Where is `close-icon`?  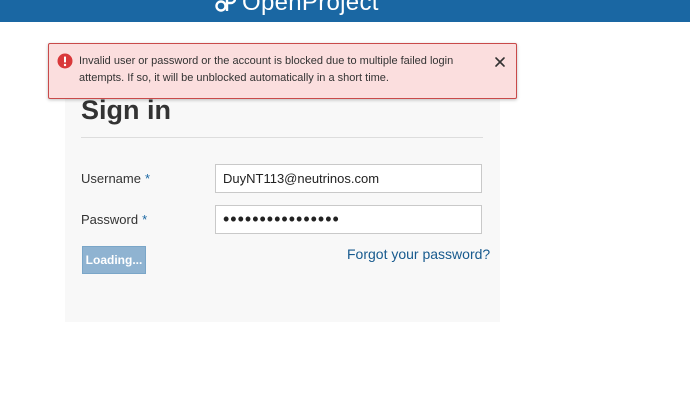 close-icon is located at coordinates (500, 62).